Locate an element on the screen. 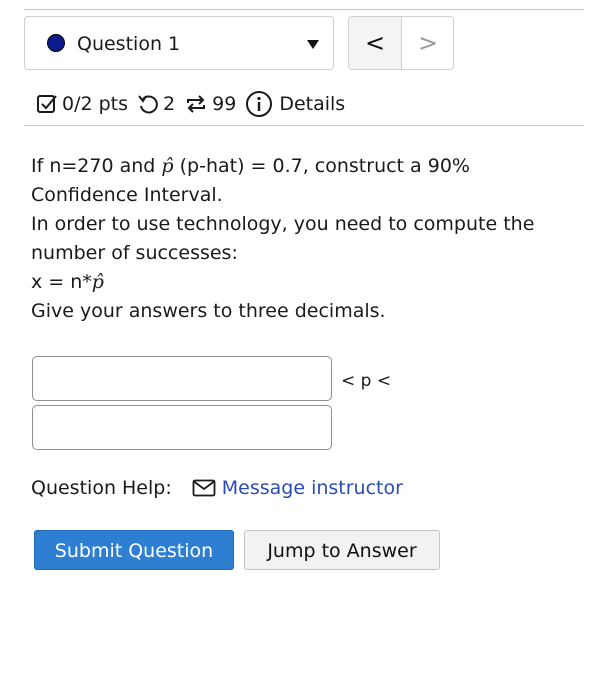 The image size is (608, 700). repeat-icon is located at coordinates (196, 104).